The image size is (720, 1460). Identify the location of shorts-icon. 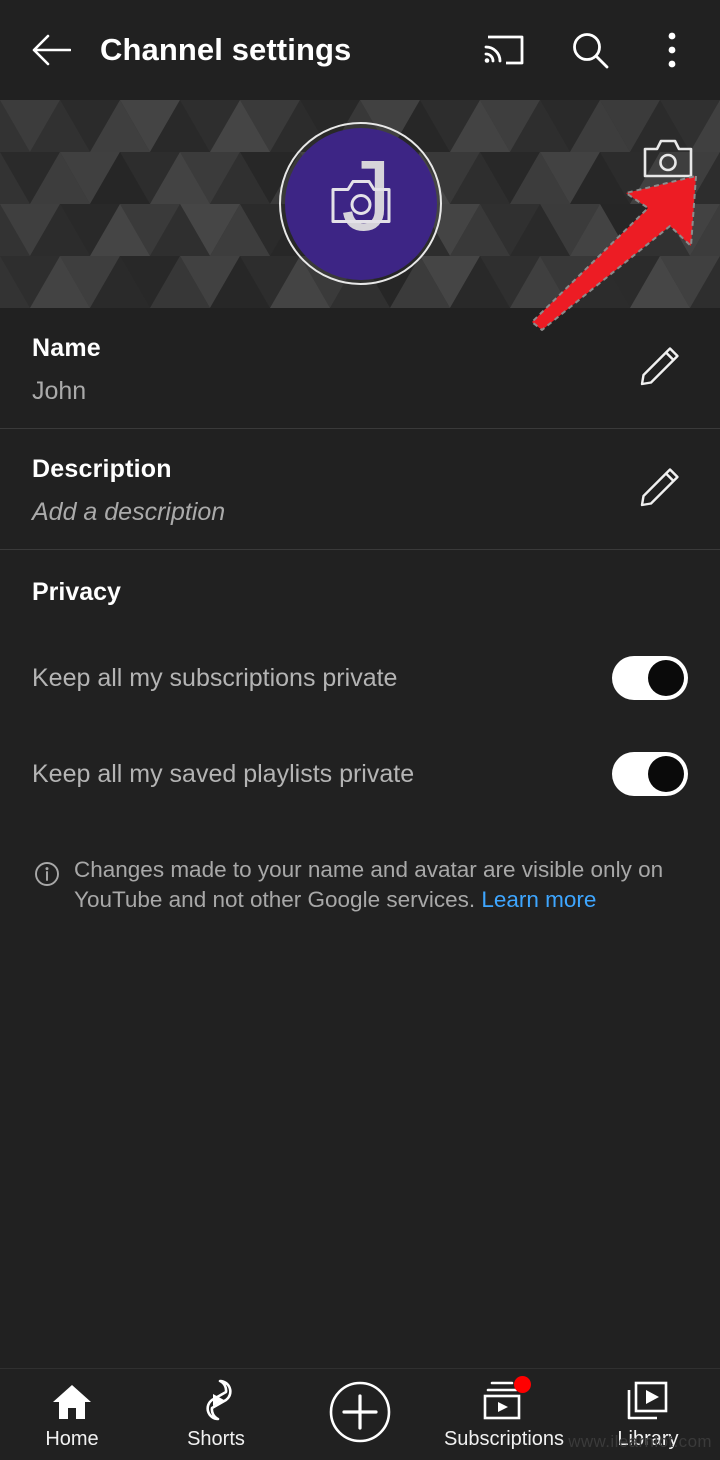
(216, 1400).